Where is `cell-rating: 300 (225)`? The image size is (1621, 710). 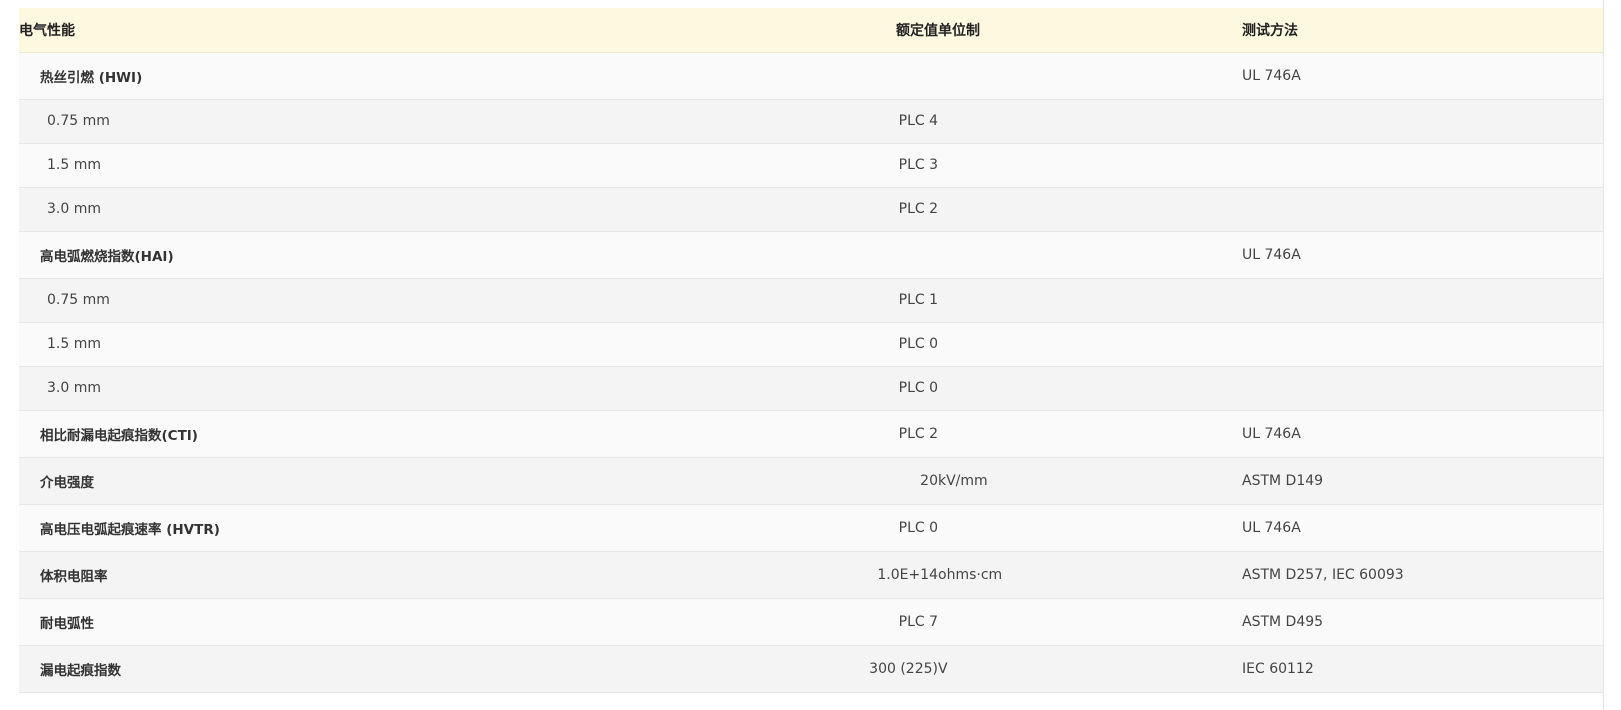
cell-rating: 300 (225) is located at coordinates (903, 668).